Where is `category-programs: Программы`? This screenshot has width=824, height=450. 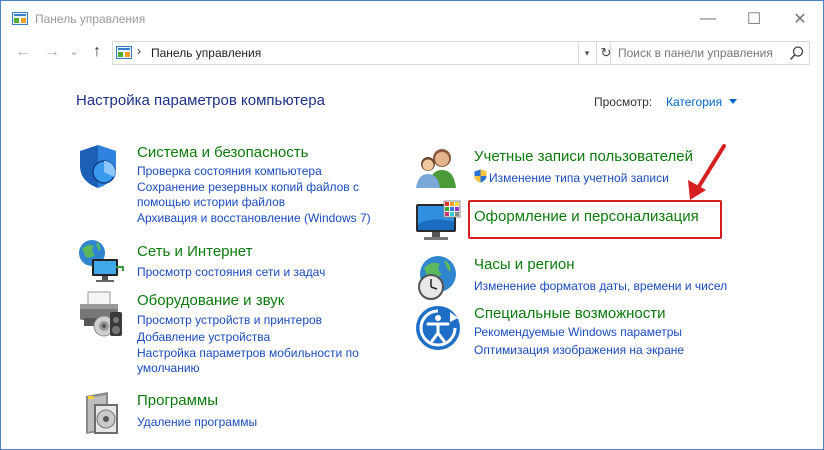 category-programs: Программы is located at coordinates (177, 400).